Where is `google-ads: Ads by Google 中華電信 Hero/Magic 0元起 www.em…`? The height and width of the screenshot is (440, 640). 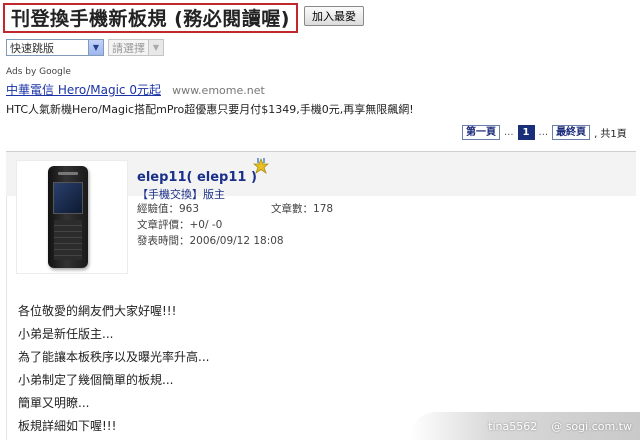
google-ads: Ads by Google 中華電信 Hero/Magic 0元起 www.em… is located at coordinates (210, 92).